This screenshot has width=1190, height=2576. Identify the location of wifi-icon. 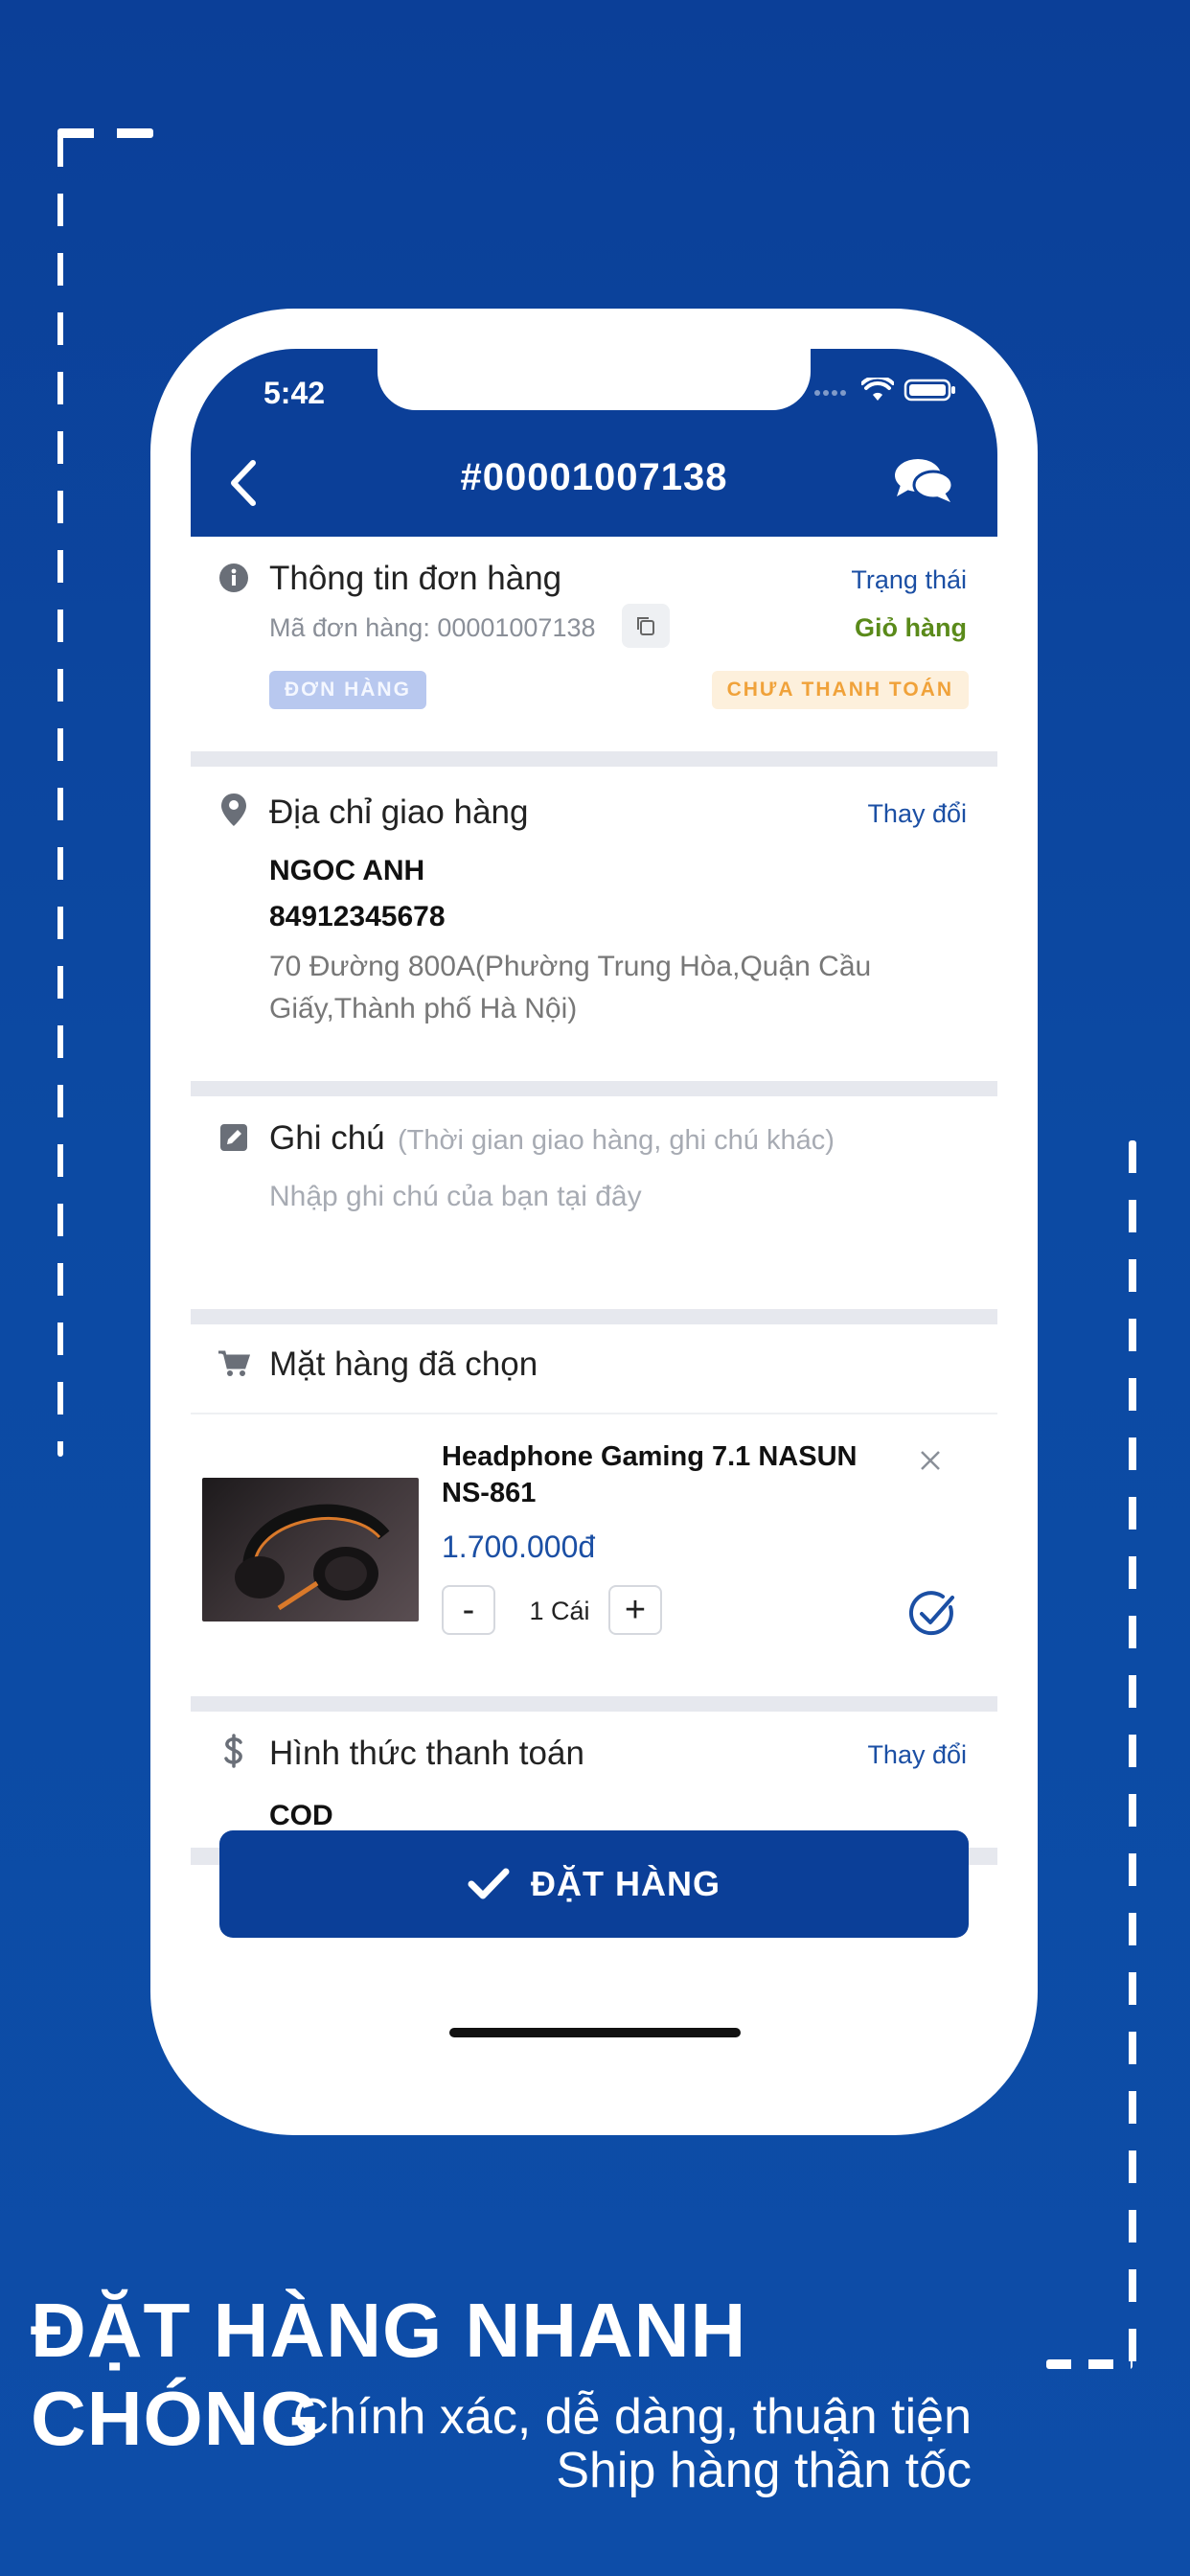
(878, 391).